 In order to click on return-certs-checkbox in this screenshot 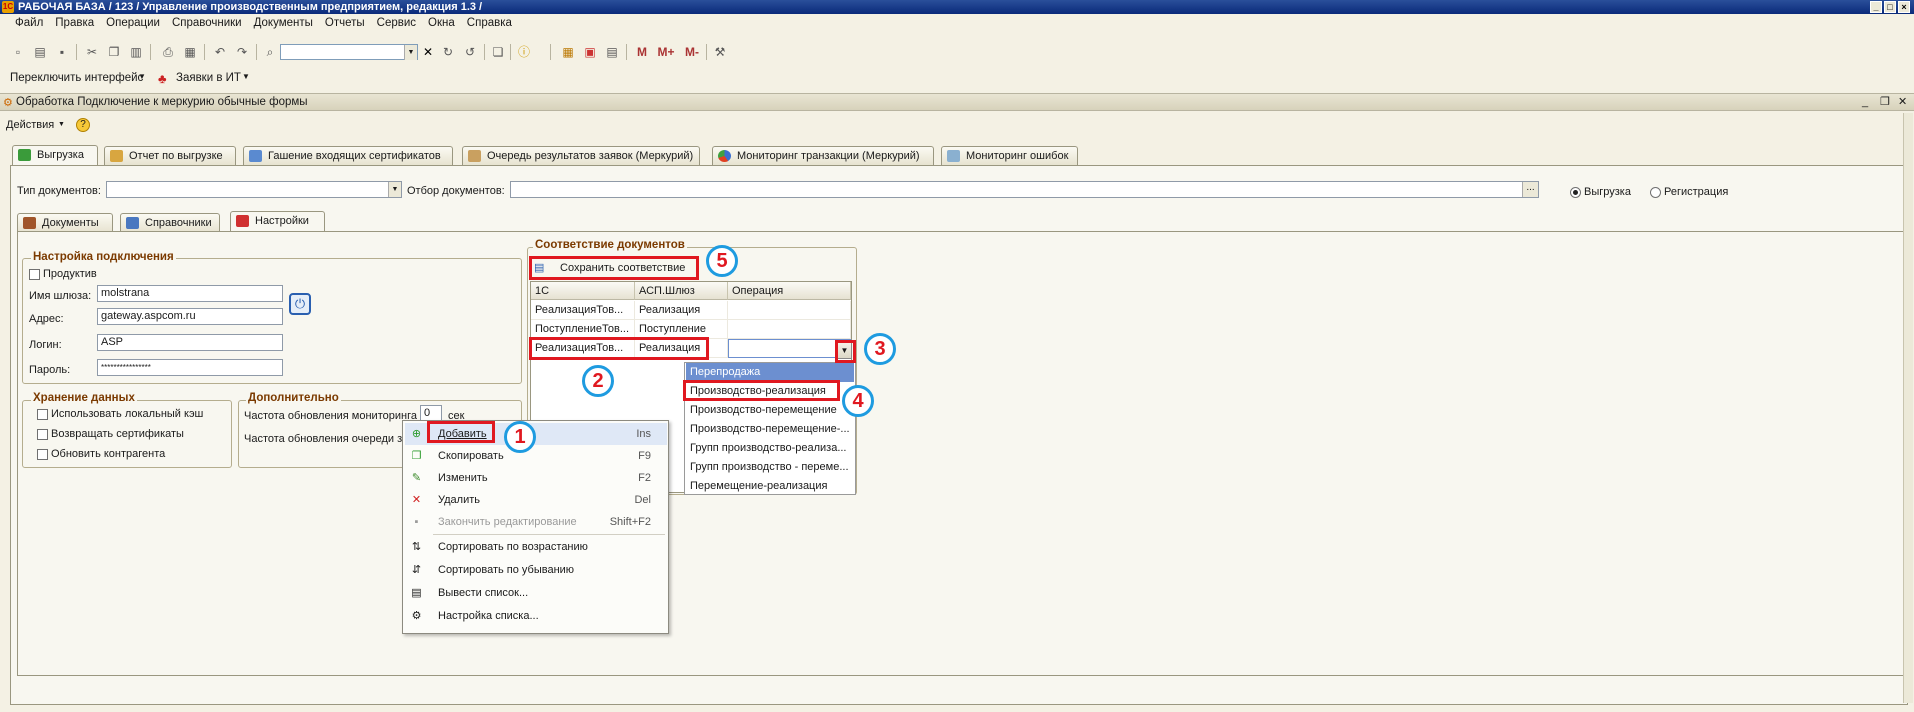, I will do `click(42, 434)`.